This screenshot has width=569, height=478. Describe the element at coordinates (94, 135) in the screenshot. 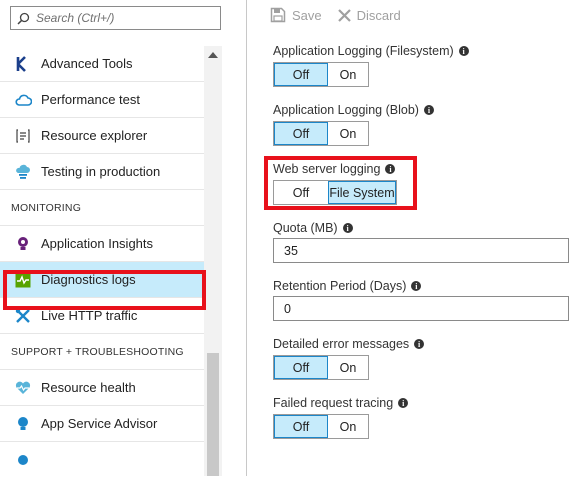

I see `sidebar-item-label: Resource explorer` at that location.